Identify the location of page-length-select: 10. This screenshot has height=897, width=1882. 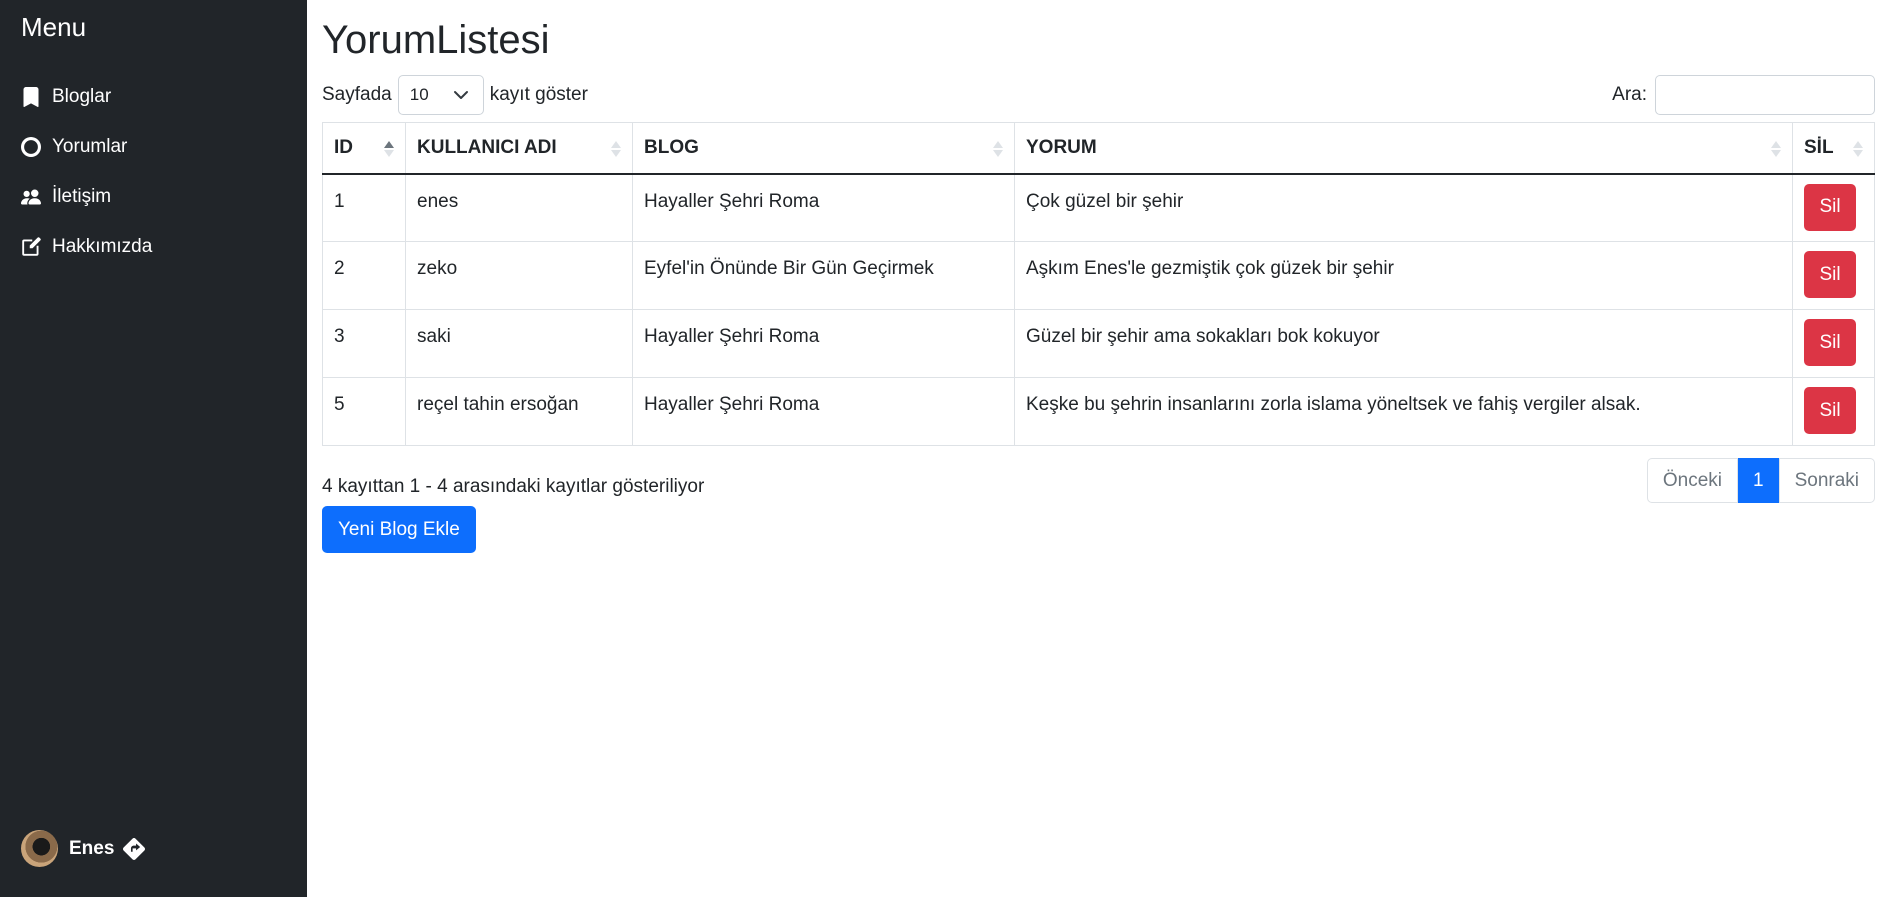
(440, 95).